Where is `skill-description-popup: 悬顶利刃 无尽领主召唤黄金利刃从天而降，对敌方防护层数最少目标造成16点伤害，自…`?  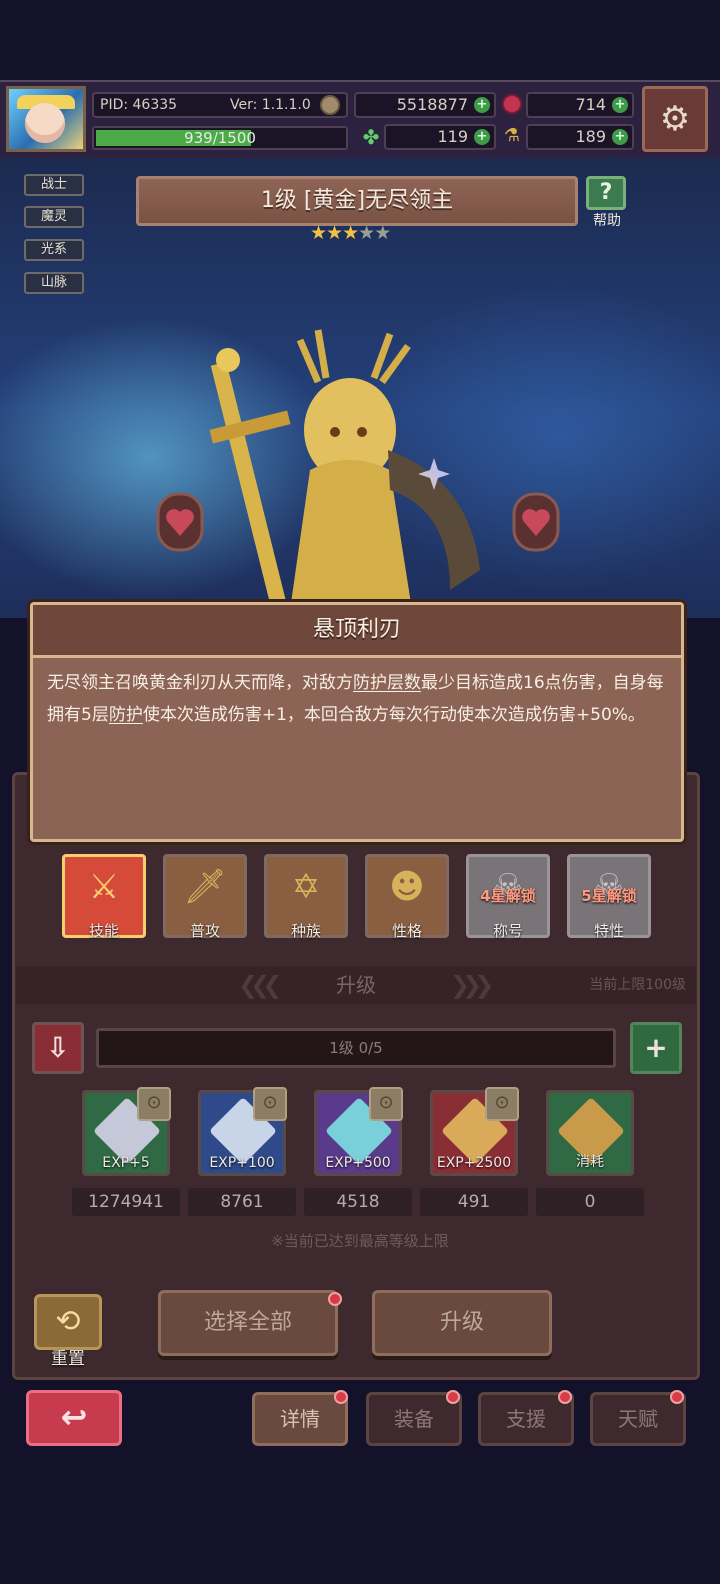
skill-description-popup: 悬顶利刃 无尽领主召唤黄金利刃从天而降，对敌方防护层数最少目标造成16点伤害，自… is located at coordinates (357, 722).